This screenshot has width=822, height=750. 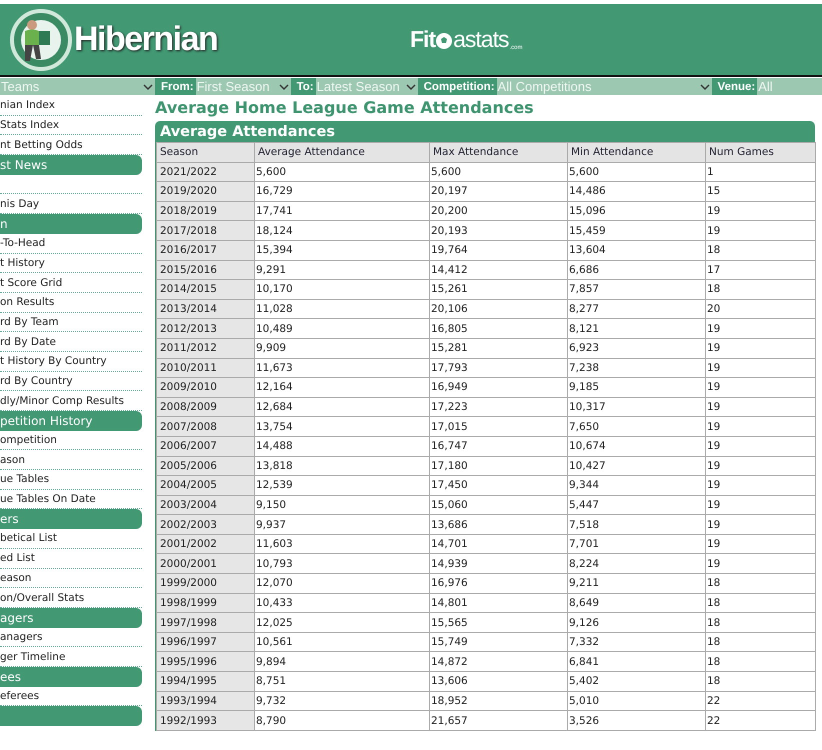 I want to click on table-cell: 17,793, so click(x=499, y=368).